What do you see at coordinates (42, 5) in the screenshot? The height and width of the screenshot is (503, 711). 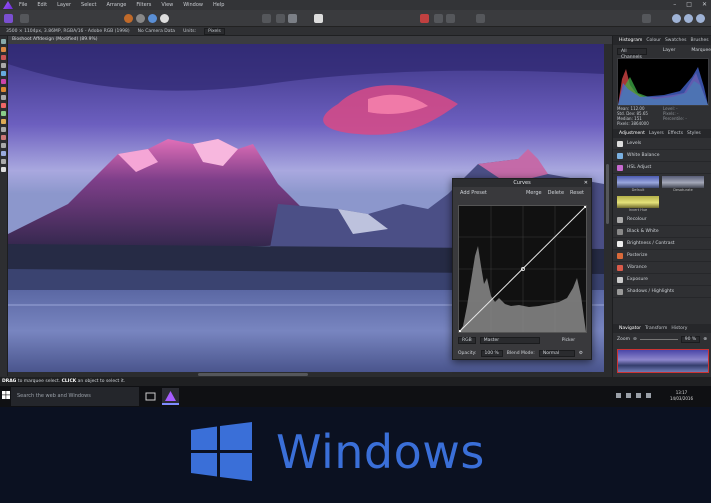 I see `menu-edit: Edit` at bounding box center [42, 5].